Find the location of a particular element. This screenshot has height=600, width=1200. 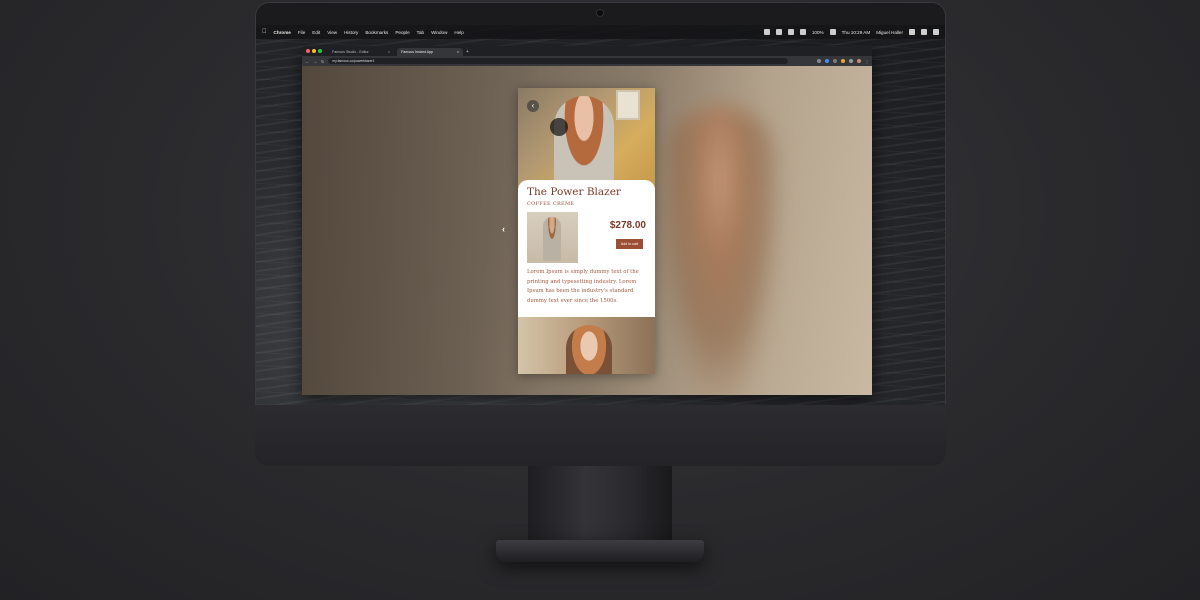

add-to-cart-button: Add to cart is located at coordinates (629, 244).